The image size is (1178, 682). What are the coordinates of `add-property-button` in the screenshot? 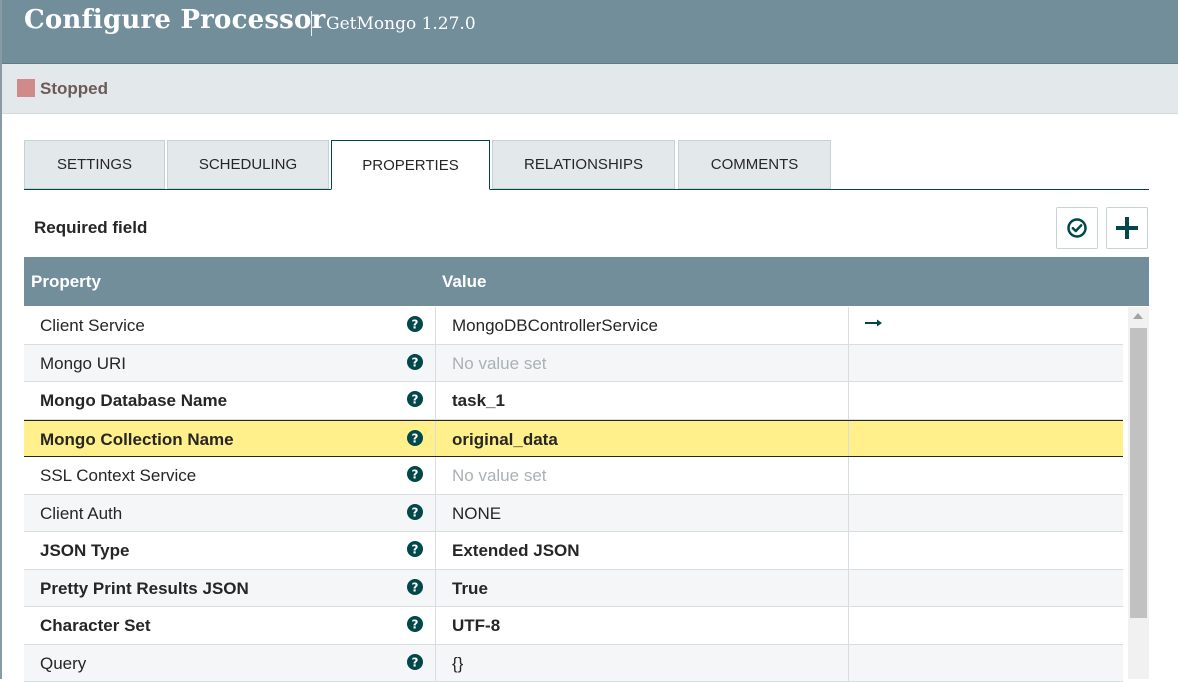 It's located at (1127, 228).